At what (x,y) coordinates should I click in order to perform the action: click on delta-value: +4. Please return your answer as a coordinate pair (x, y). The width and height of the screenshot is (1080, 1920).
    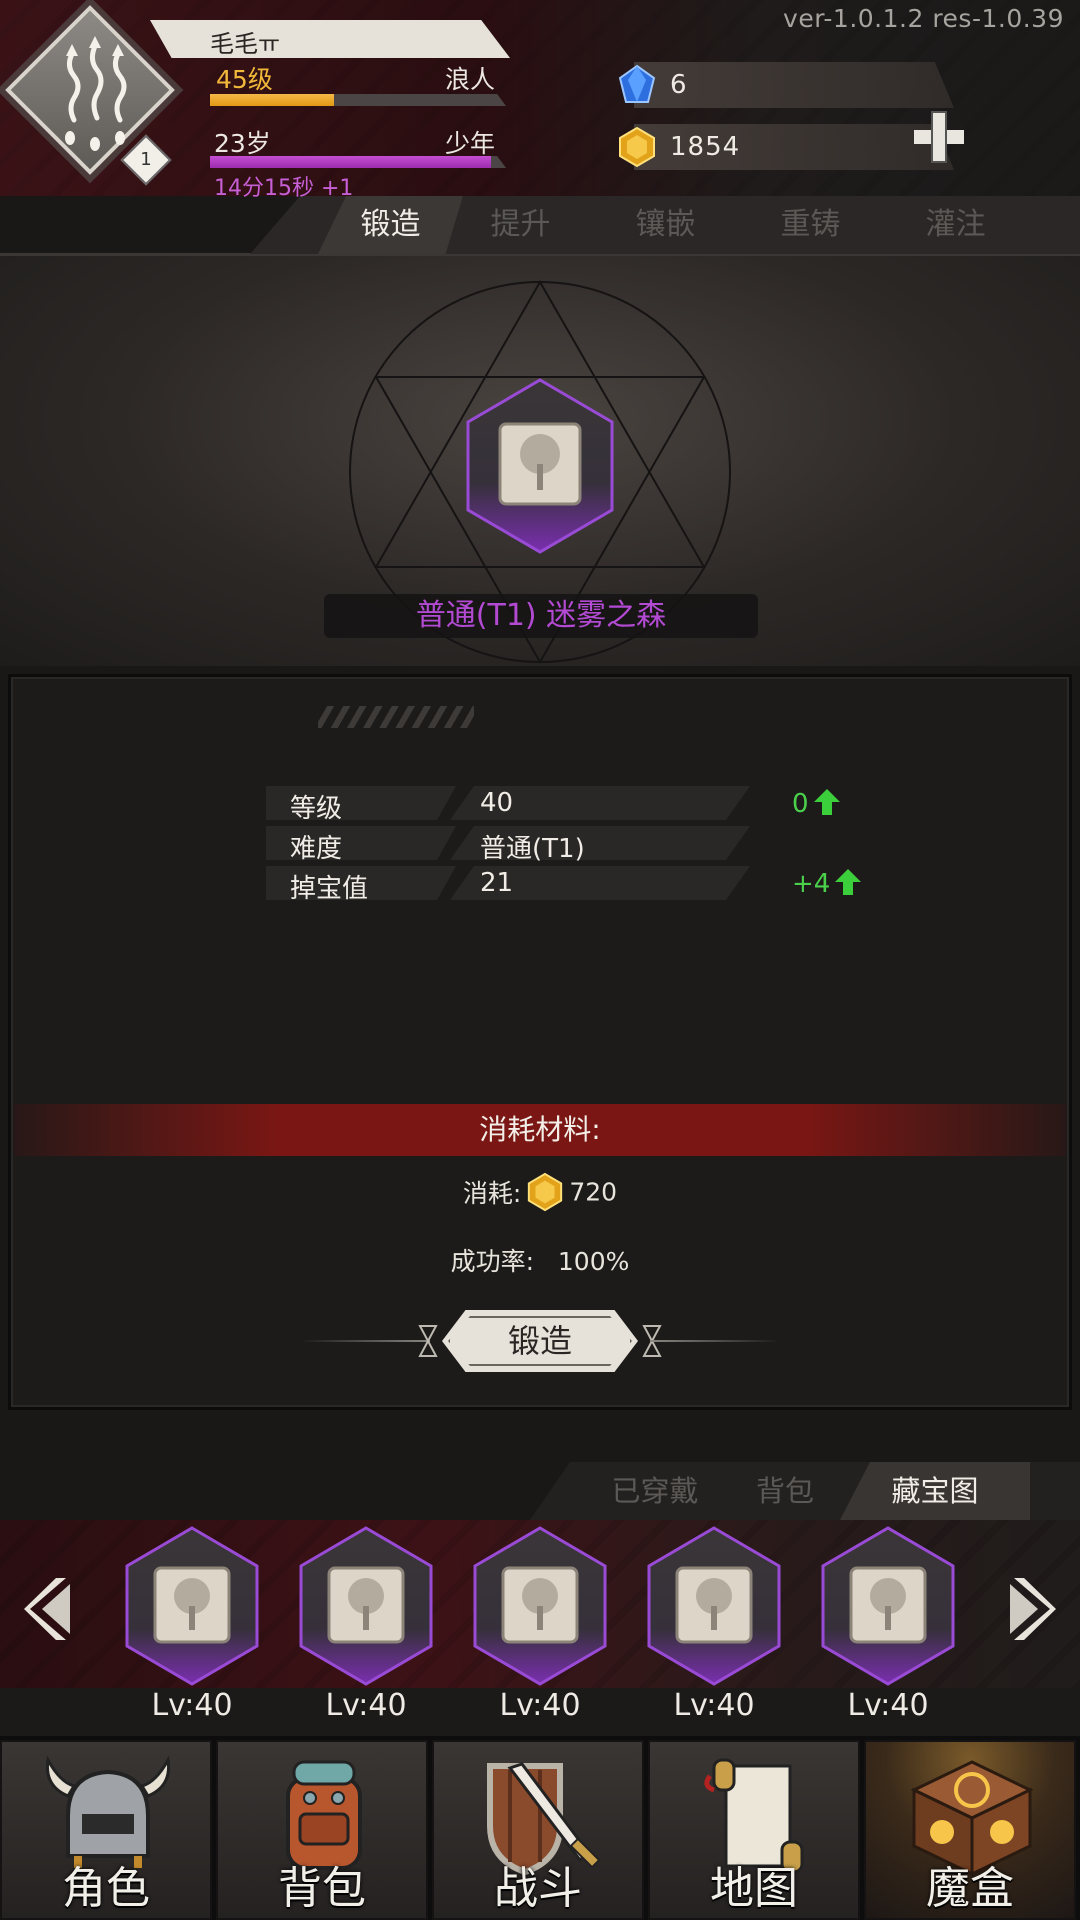
    Looking at the image, I should click on (811, 884).